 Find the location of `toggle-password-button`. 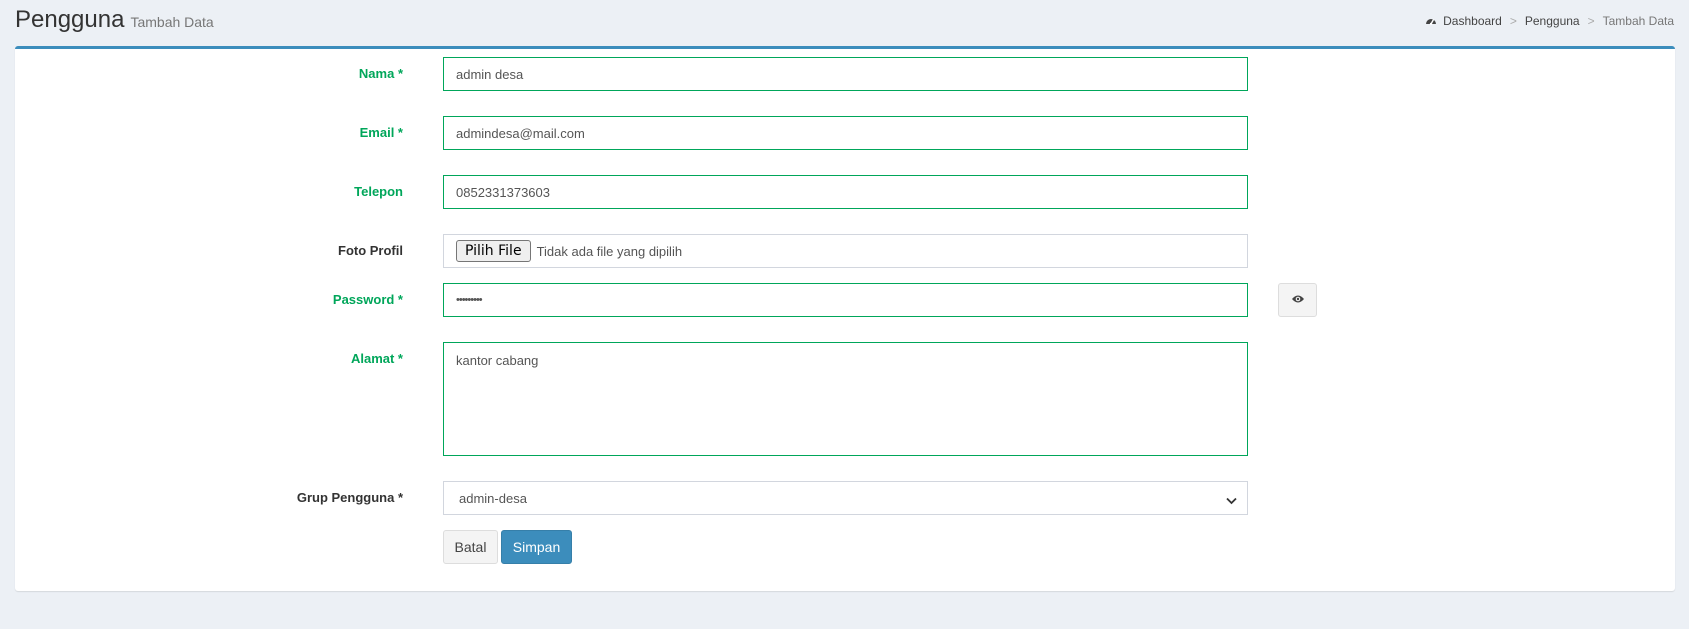

toggle-password-button is located at coordinates (1297, 300).